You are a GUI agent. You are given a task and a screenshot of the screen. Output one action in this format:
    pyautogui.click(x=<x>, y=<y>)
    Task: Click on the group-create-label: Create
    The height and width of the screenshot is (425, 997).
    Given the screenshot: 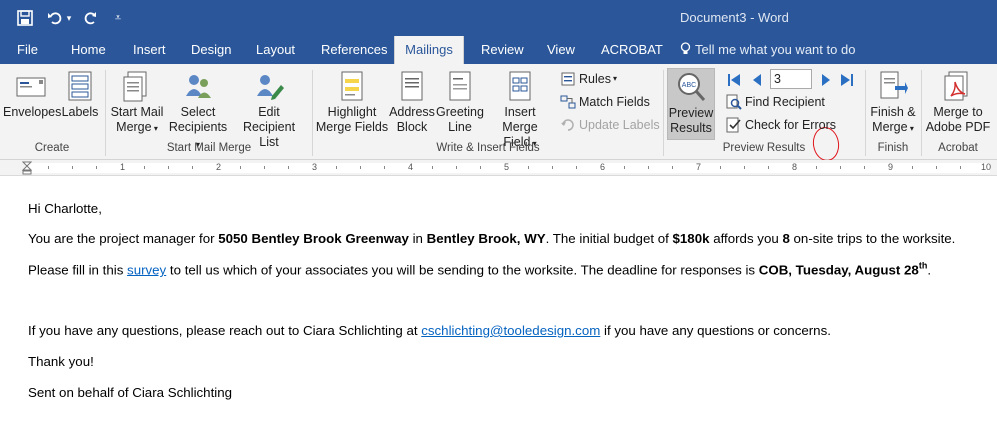 What is the action you would take?
    pyautogui.click(x=52, y=148)
    